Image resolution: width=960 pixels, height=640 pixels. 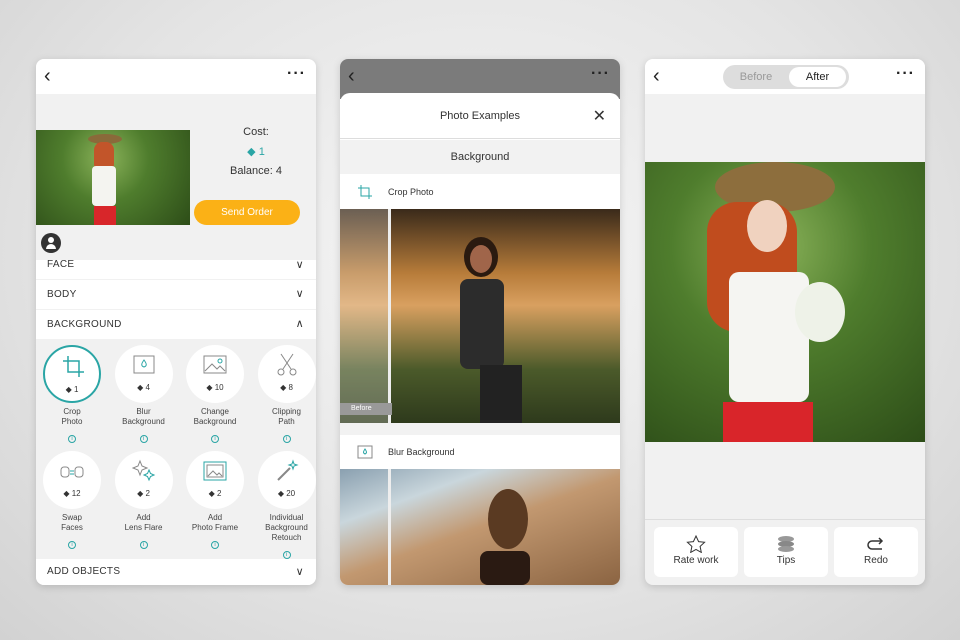 I want to click on cost-info: Cost: ◆ 1 Balance: 4, so click(x=256, y=151).